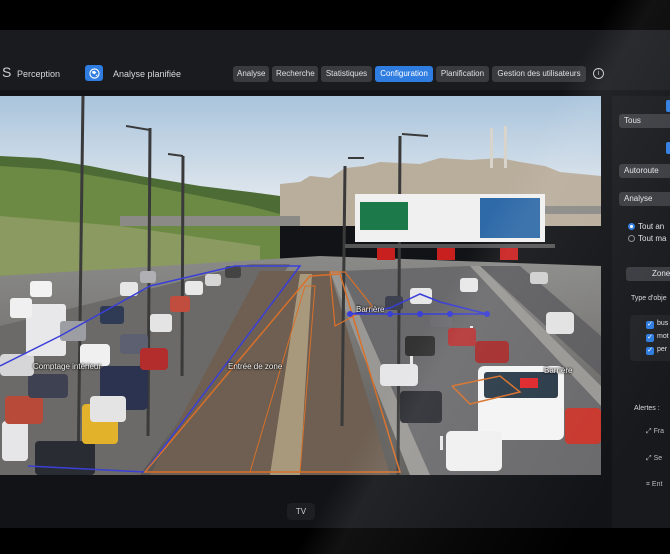 Image resolution: width=670 pixels, height=554 pixels. I want to click on tv-button: TV, so click(301, 511).